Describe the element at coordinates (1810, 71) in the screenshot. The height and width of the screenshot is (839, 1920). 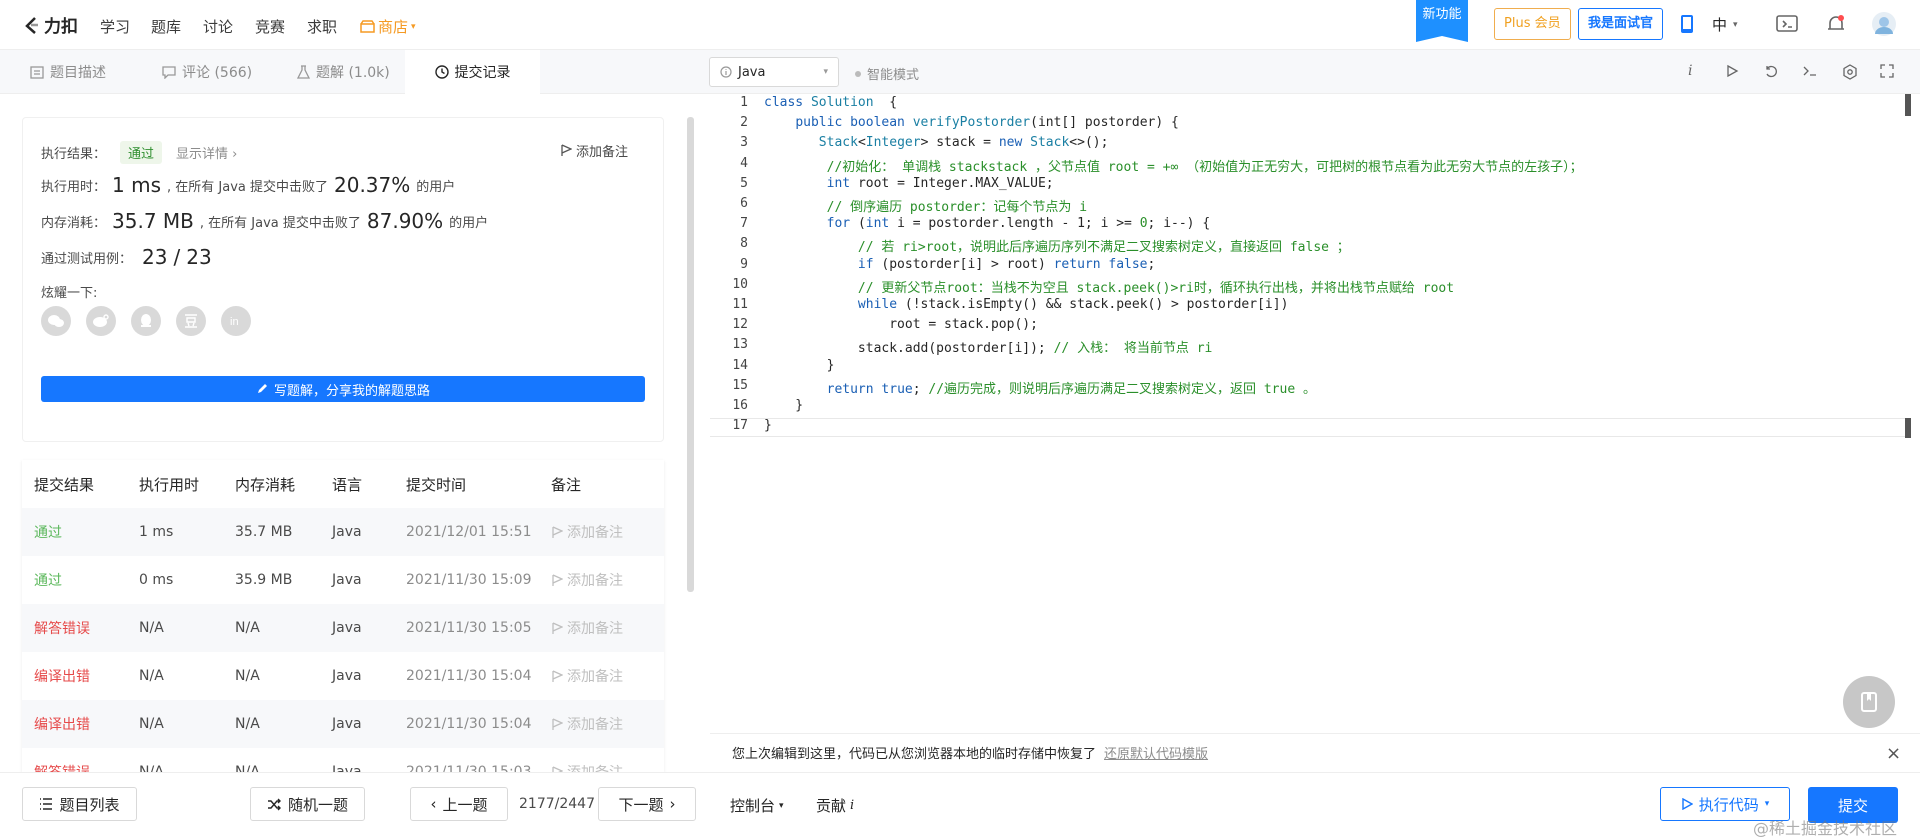
I see `terminal-icon` at that location.